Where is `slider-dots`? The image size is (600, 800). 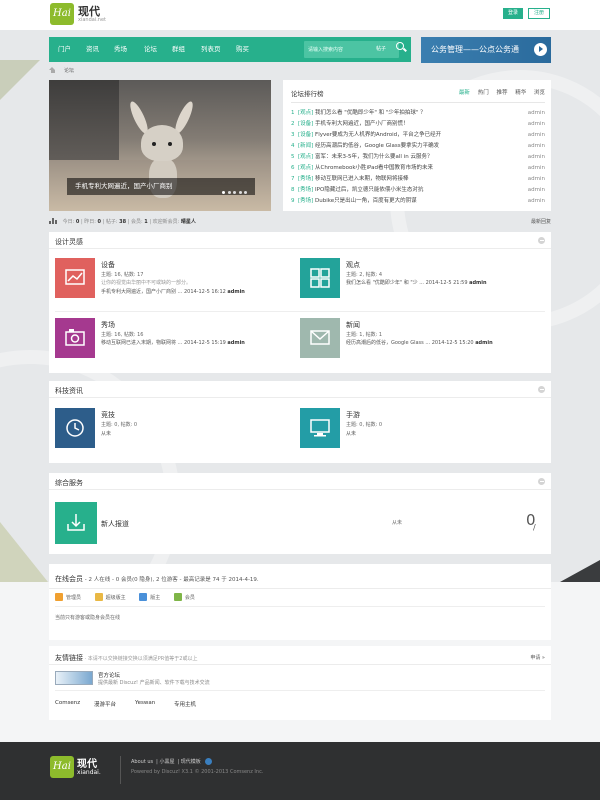 slider-dots is located at coordinates (233, 192).